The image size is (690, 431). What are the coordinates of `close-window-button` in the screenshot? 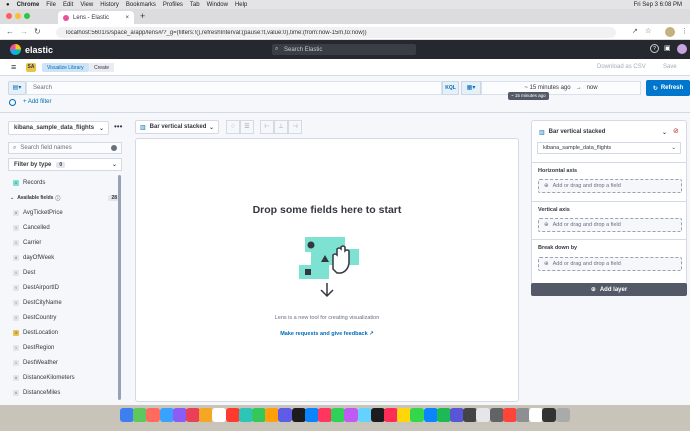 It's located at (9, 16).